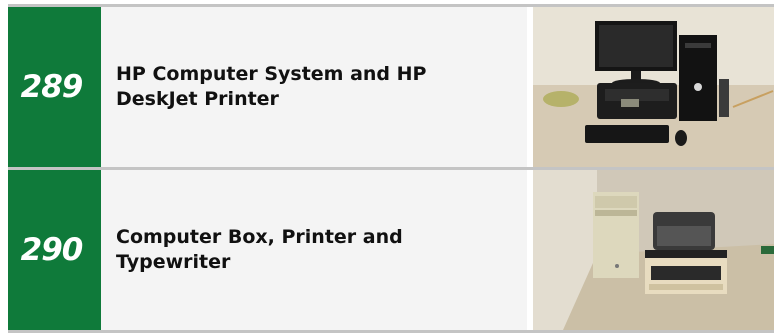 This screenshot has width=777, height=333. I want to click on lot-number: 290, so click(52, 250).